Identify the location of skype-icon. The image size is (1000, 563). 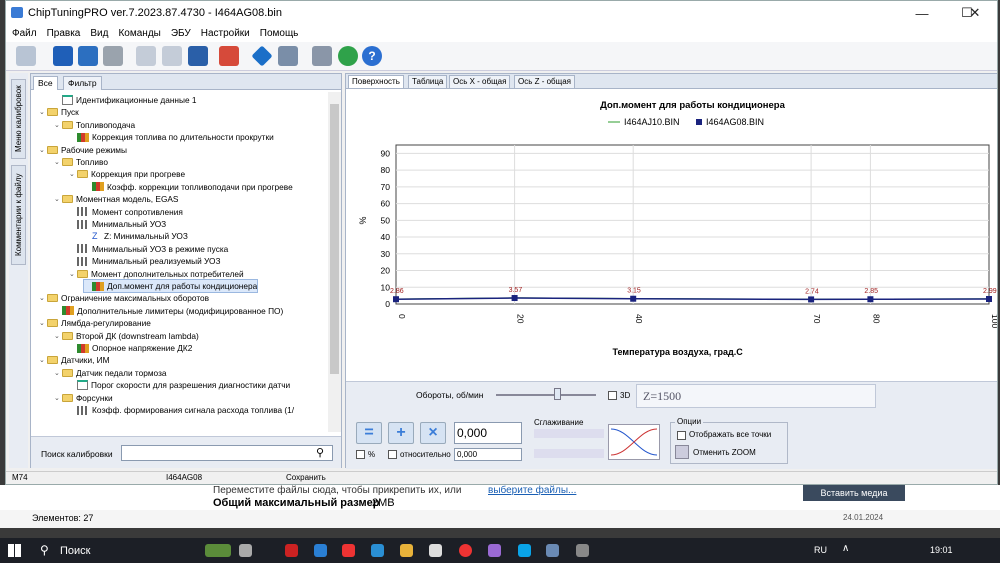
(524, 550).